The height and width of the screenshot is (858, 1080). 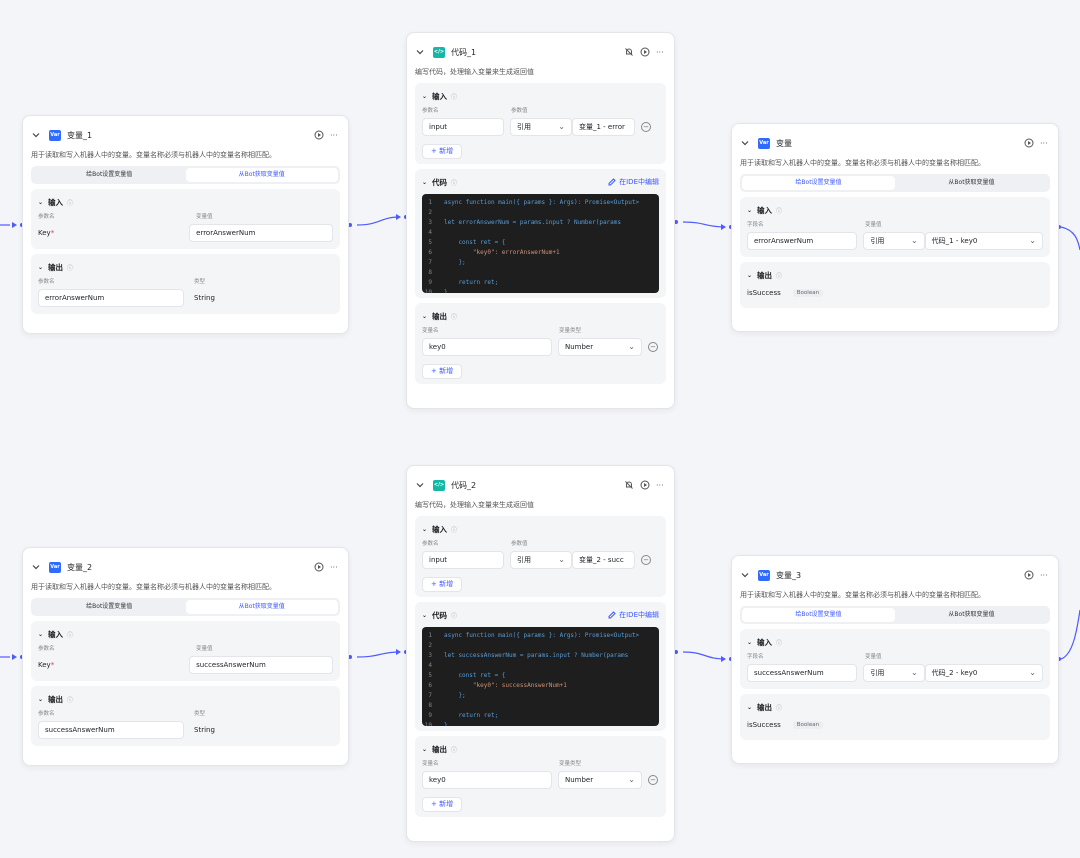 I want to click on output-name-field: successAnswerNum, so click(x=111, y=730).